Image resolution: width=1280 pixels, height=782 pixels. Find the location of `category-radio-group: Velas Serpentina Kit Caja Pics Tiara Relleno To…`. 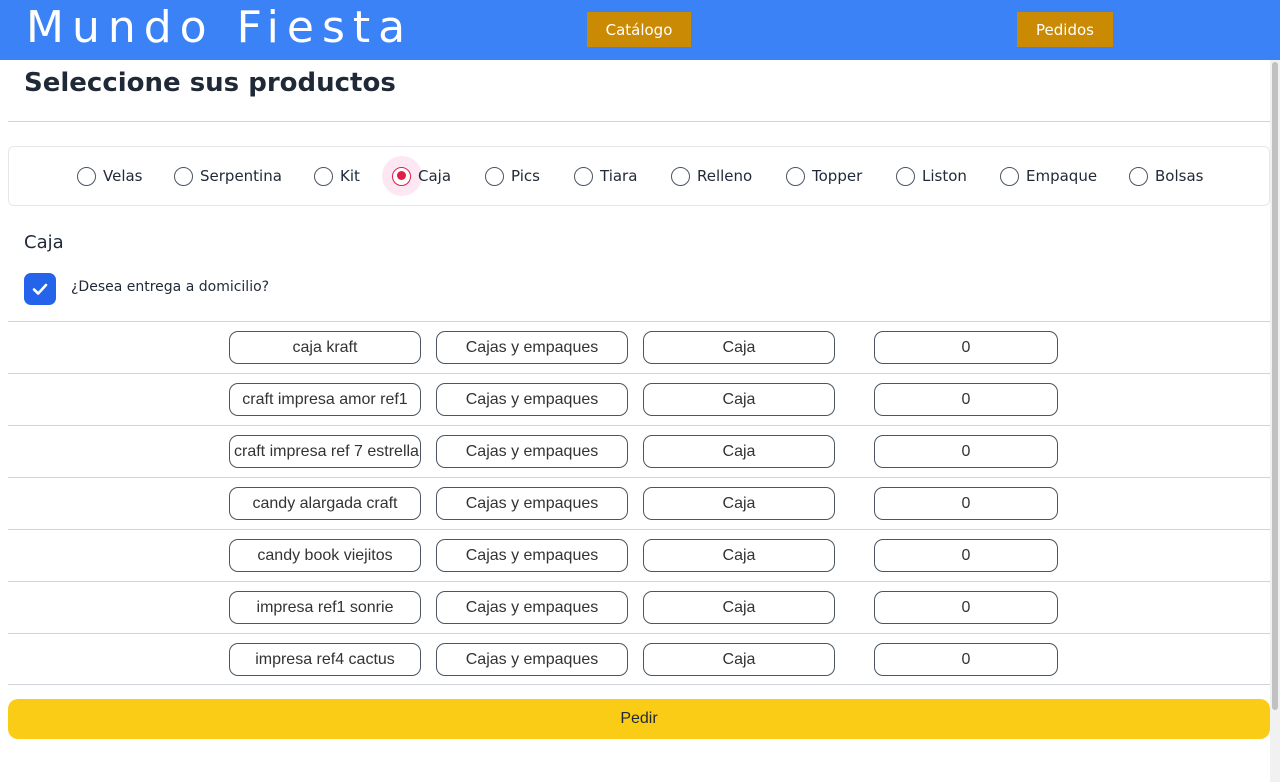

category-radio-group: Velas Serpentina Kit Caja Pics Tiara Relleno To… is located at coordinates (639, 176).